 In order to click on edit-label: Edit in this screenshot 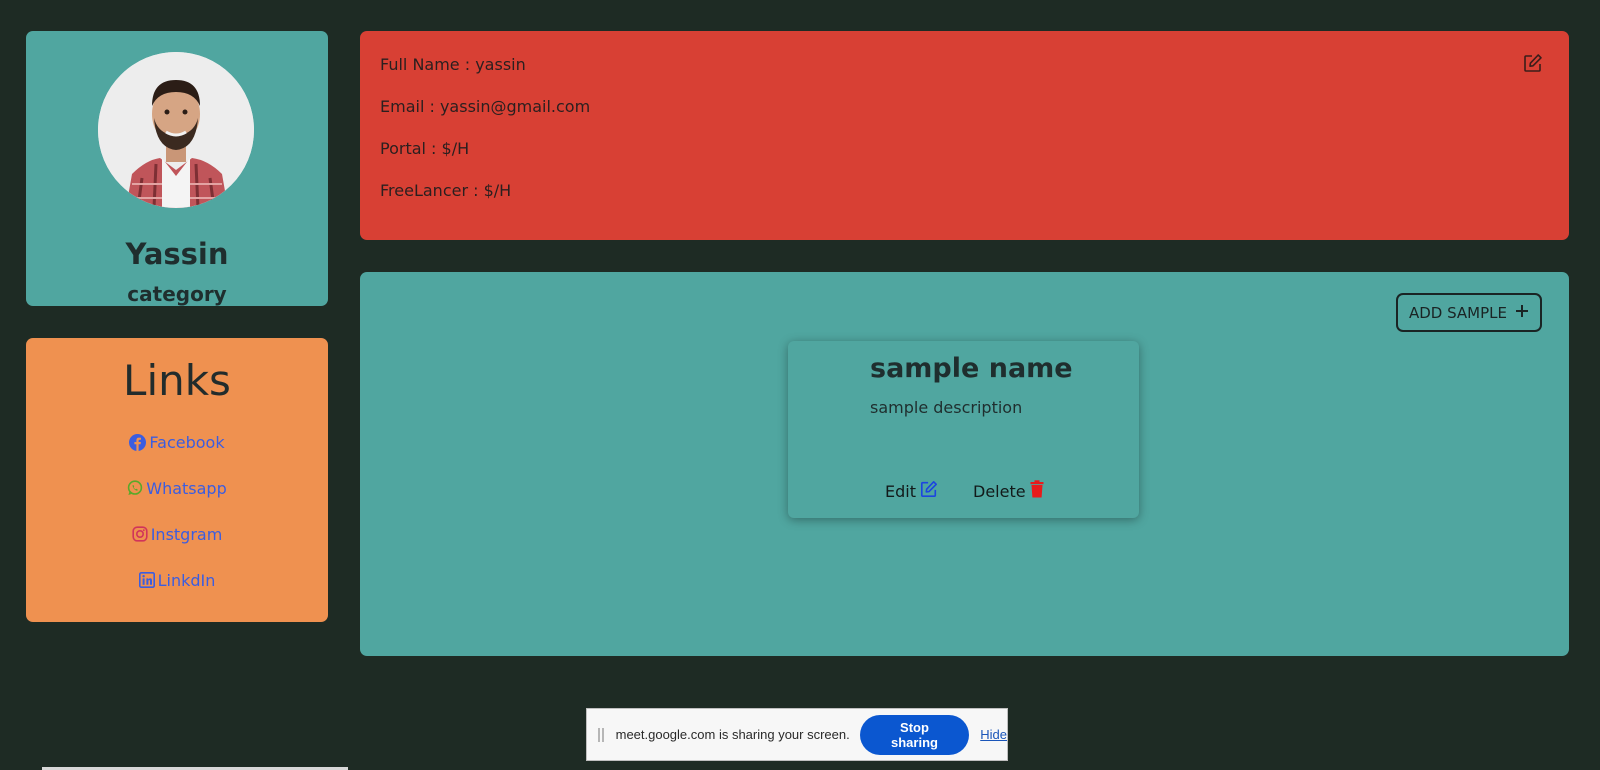, I will do `click(900, 491)`.